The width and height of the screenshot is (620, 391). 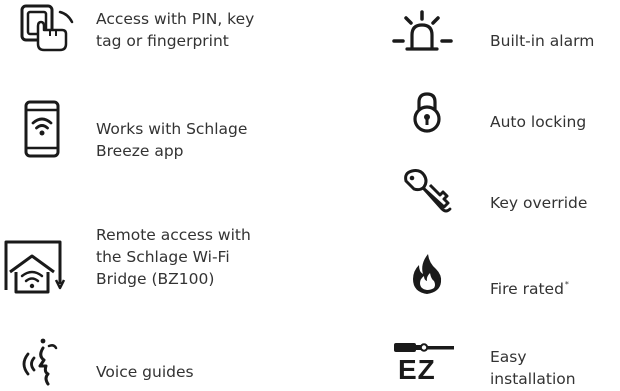 I want to click on feature-remote-line-3: Bridge (BZ100), so click(x=155, y=279).